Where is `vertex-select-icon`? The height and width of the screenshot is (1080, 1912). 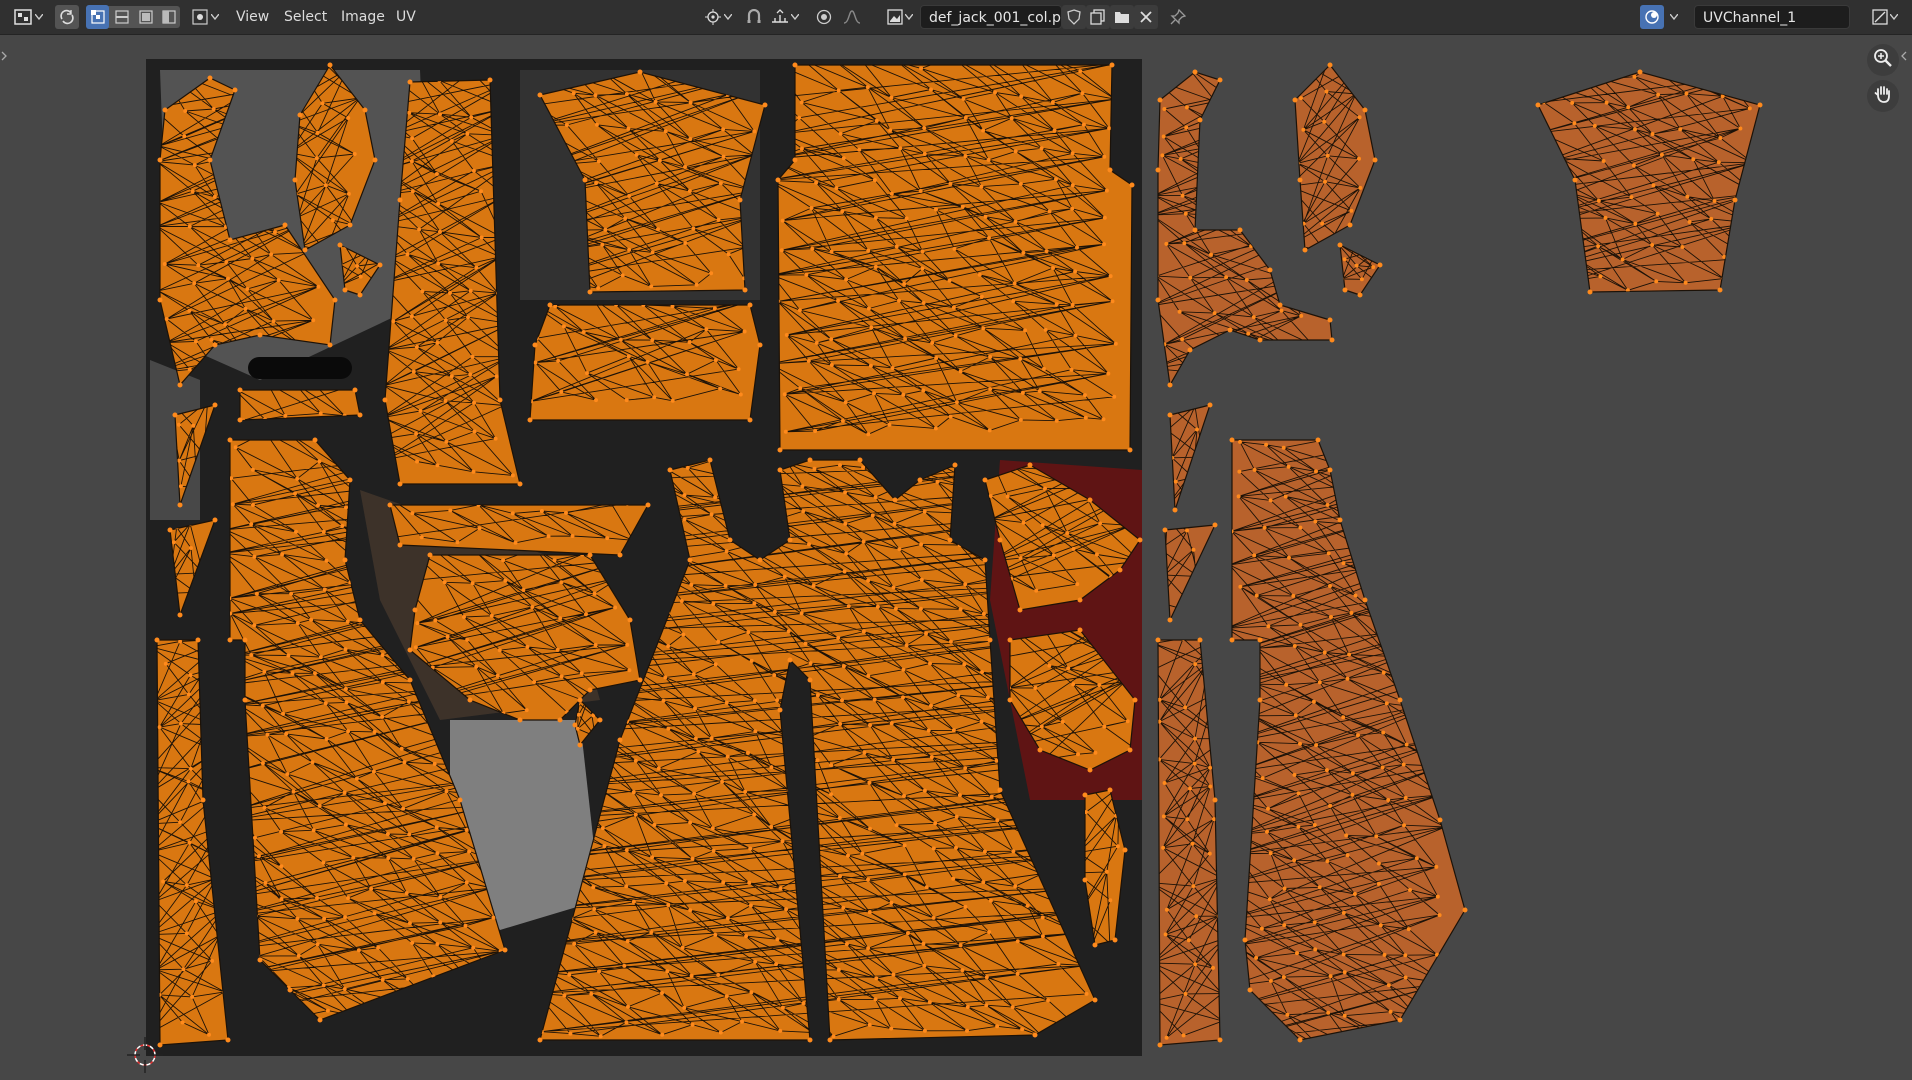
vertex-select-icon is located at coordinates (97, 17).